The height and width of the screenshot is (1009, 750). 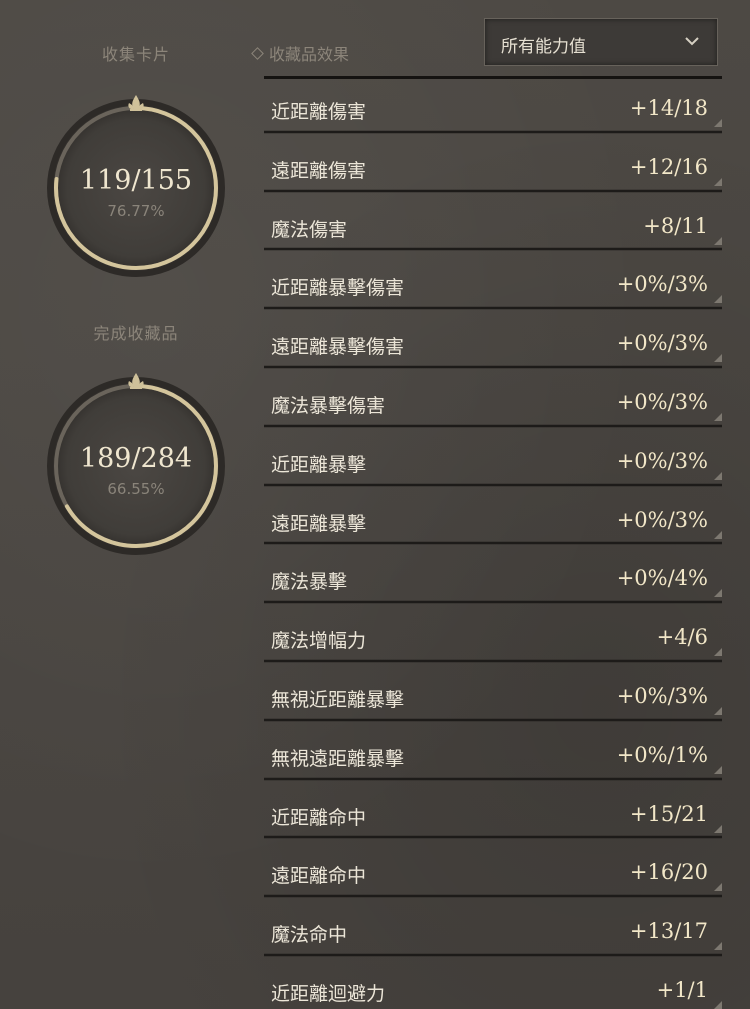 What do you see at coordinates (319, 523) in the screenshot?
I see `stat-name: 遠距離暴擊` at bounding box center [319, 523].